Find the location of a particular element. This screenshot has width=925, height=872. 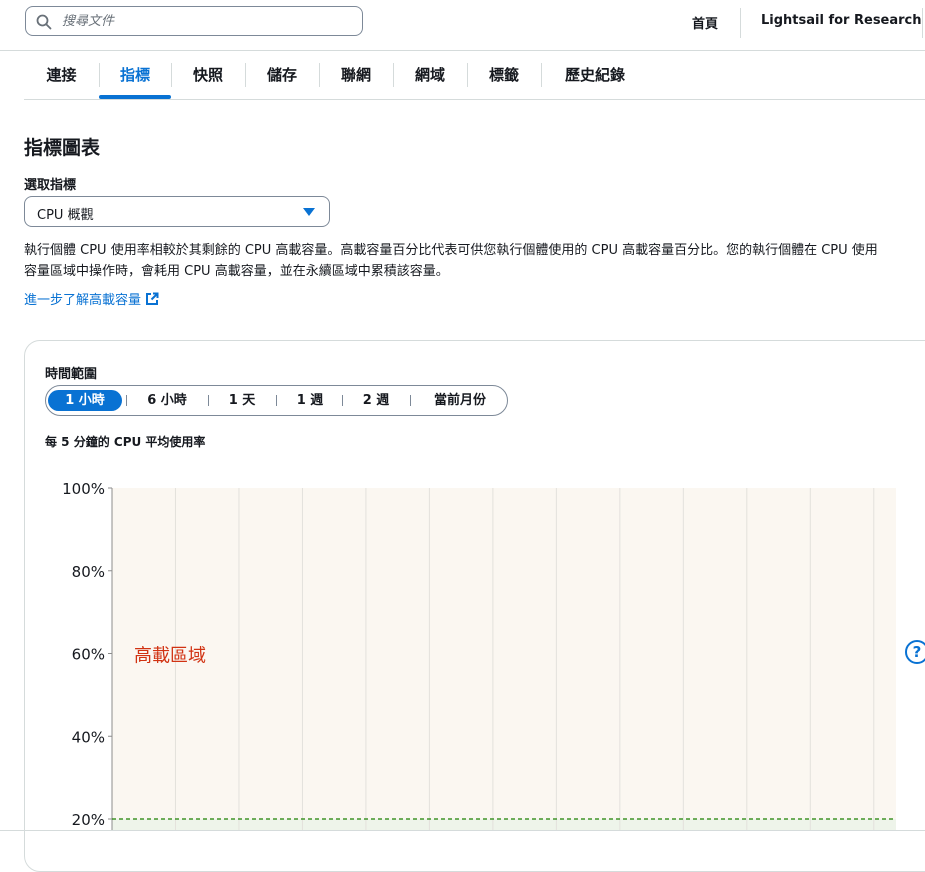

y-tick-label: 20% is located at coordinates (88, 820).